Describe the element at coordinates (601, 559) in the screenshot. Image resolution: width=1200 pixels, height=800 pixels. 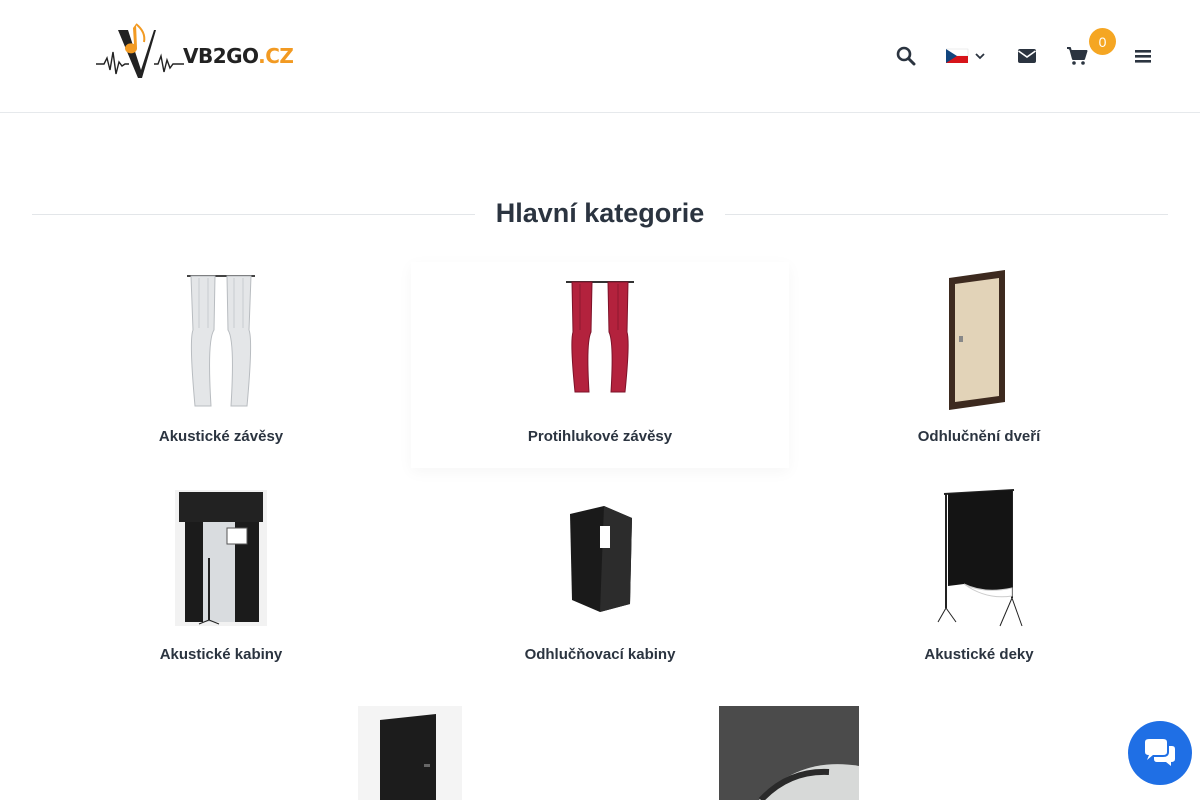
I see `portable-booth-image` at that location.